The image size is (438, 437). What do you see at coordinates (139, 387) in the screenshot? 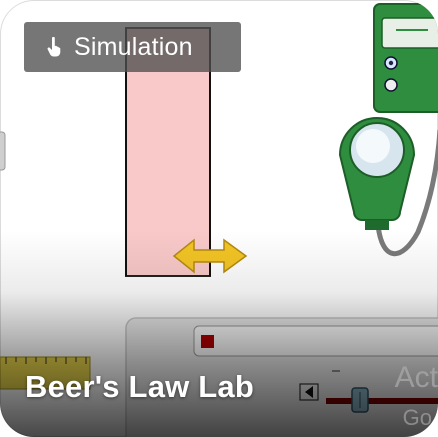
I see `card-title: Beer's Law Lab` at bounding box center [139, 387].